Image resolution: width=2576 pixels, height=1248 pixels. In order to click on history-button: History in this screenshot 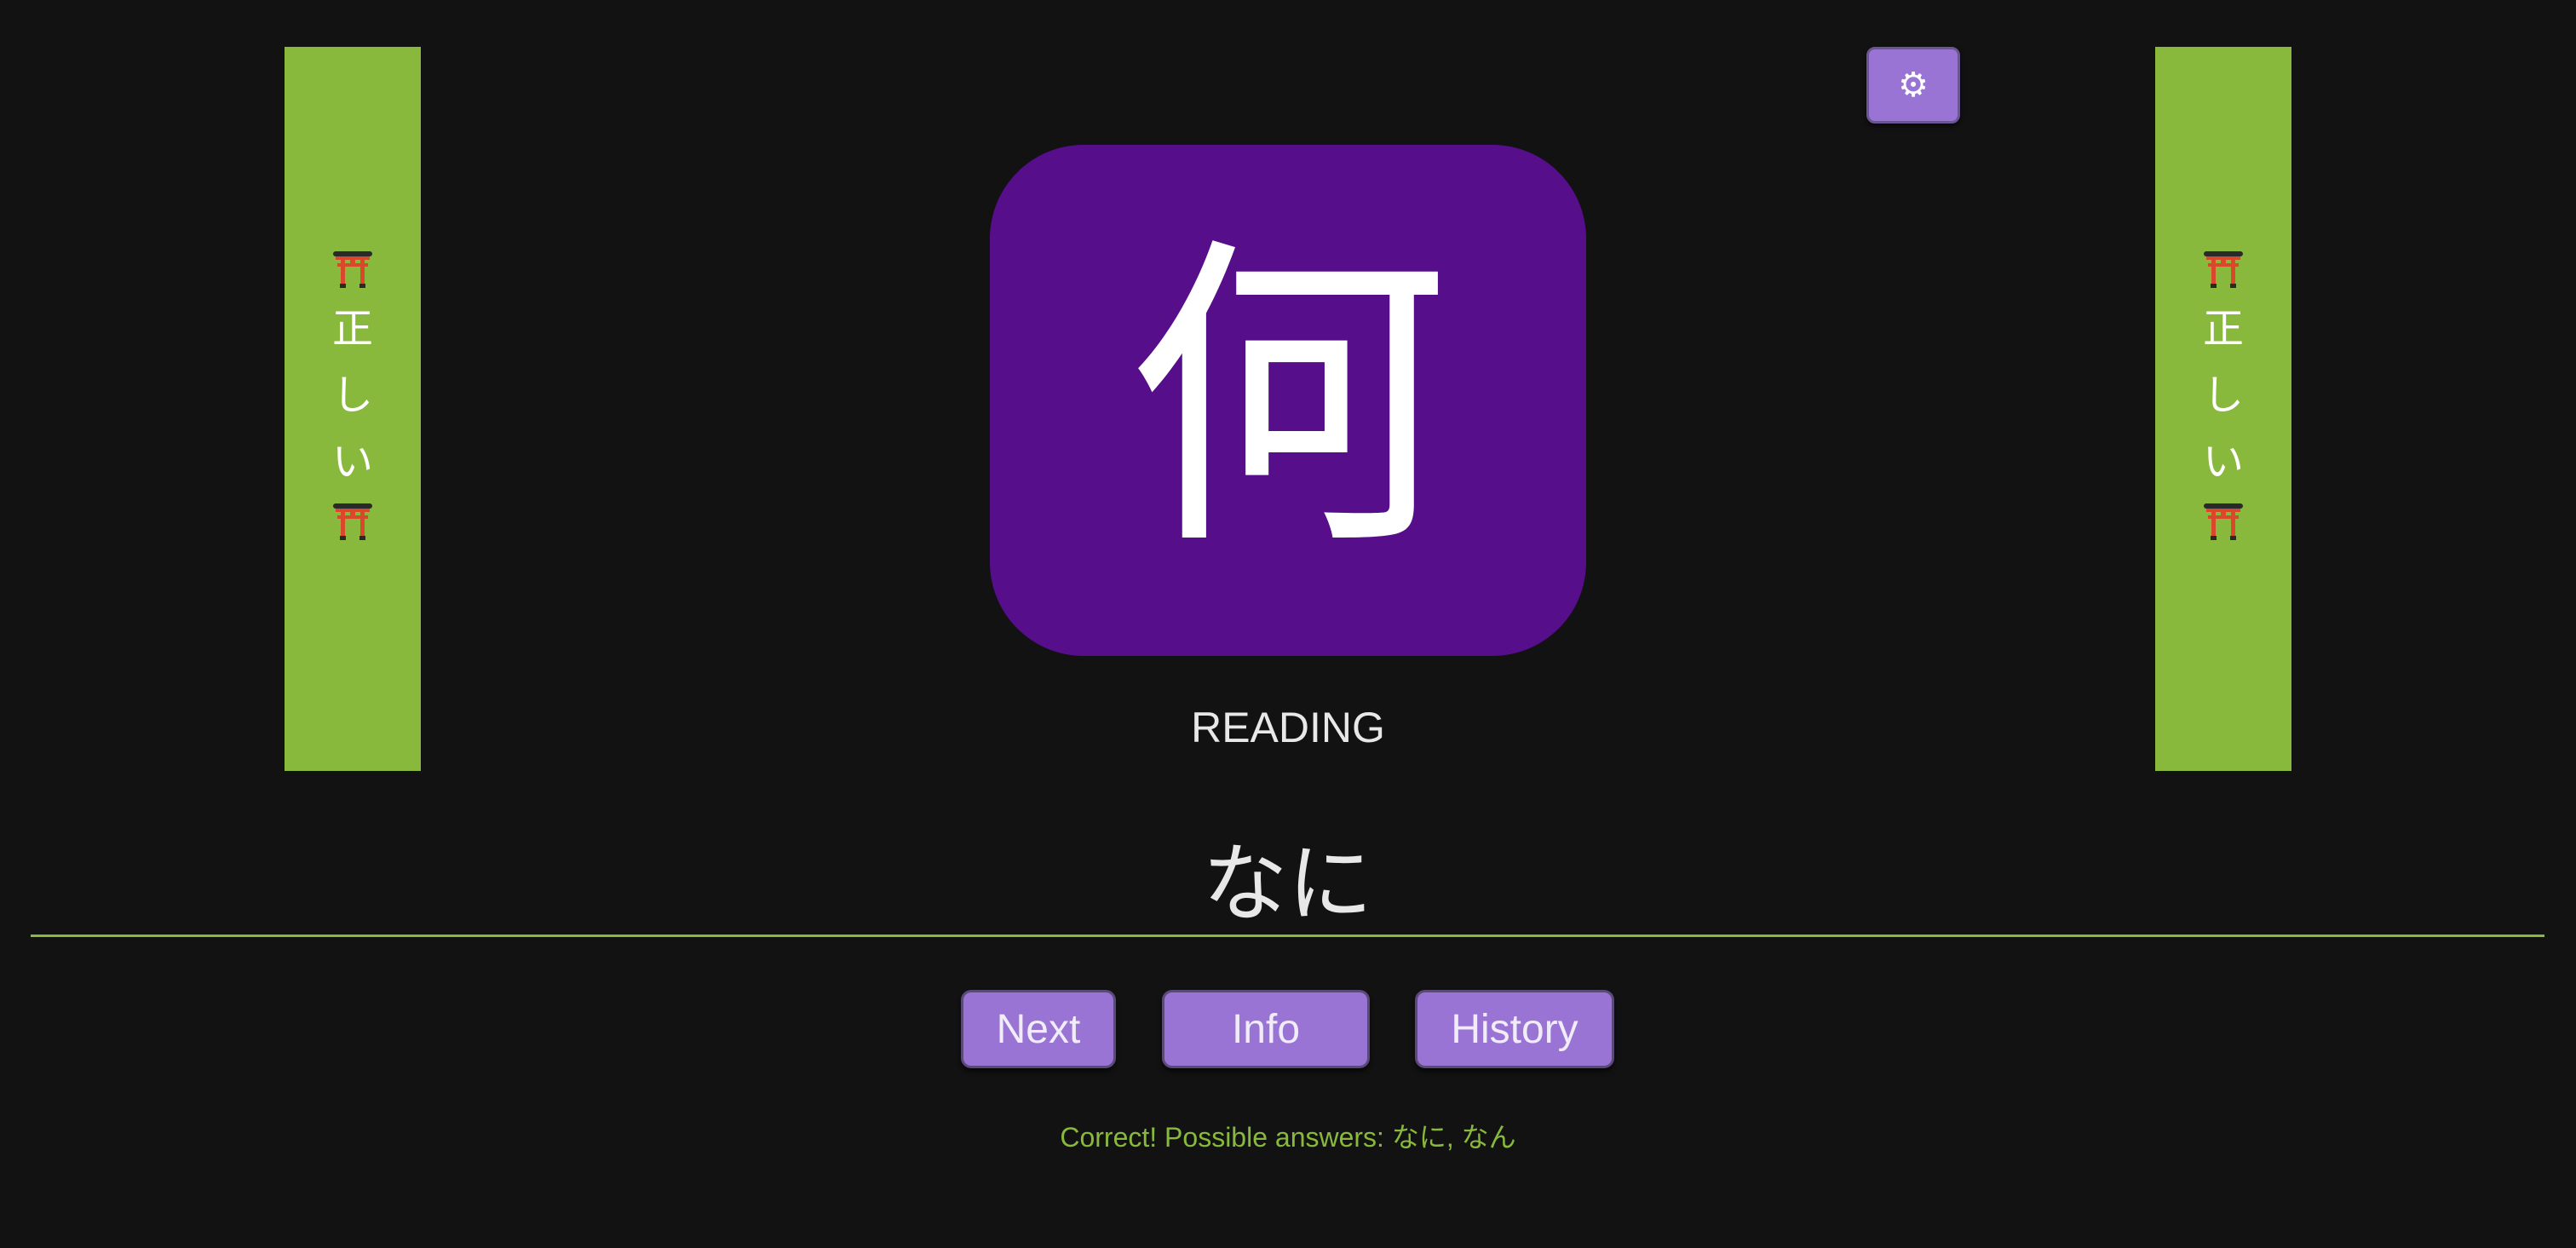, I will do `click(1515, 1029)`.